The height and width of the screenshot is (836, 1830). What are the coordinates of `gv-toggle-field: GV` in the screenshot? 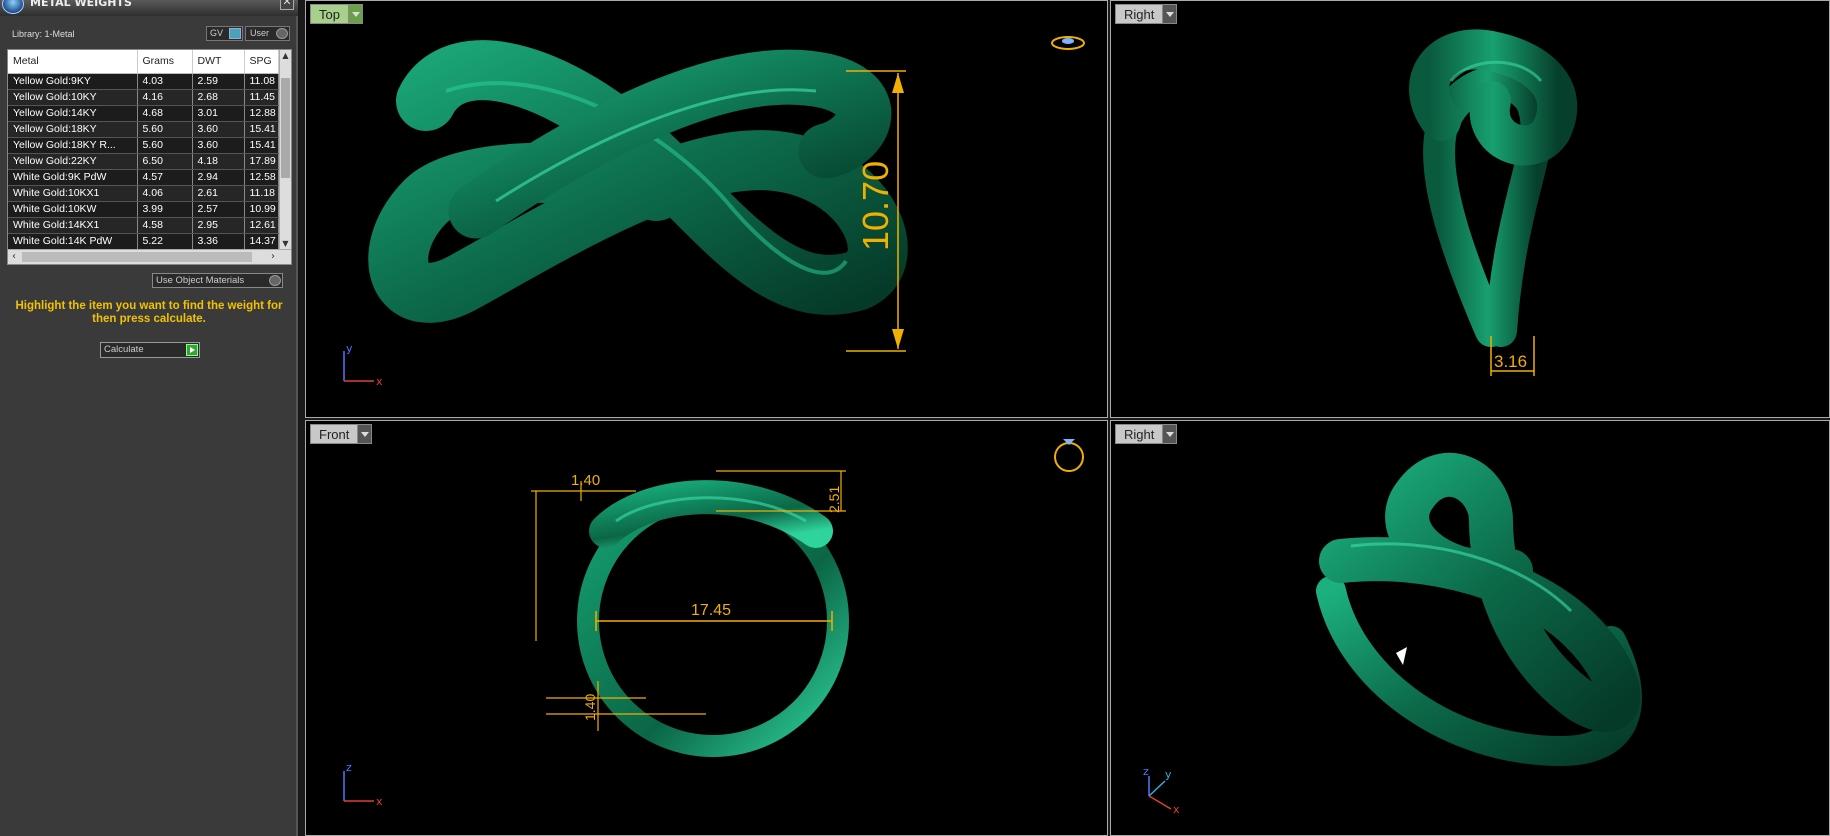 It's located at (224, 33).